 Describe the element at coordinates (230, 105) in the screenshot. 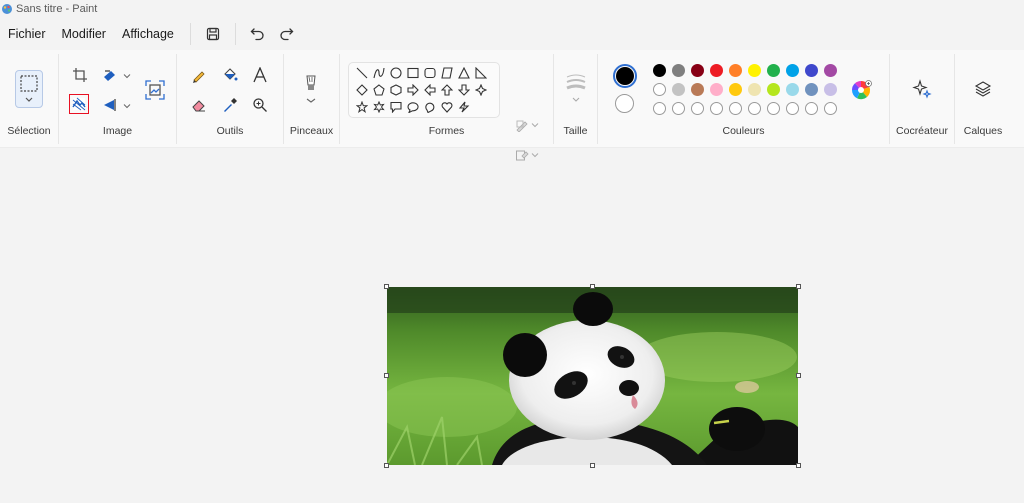

I see `color-picker-button` at that location.